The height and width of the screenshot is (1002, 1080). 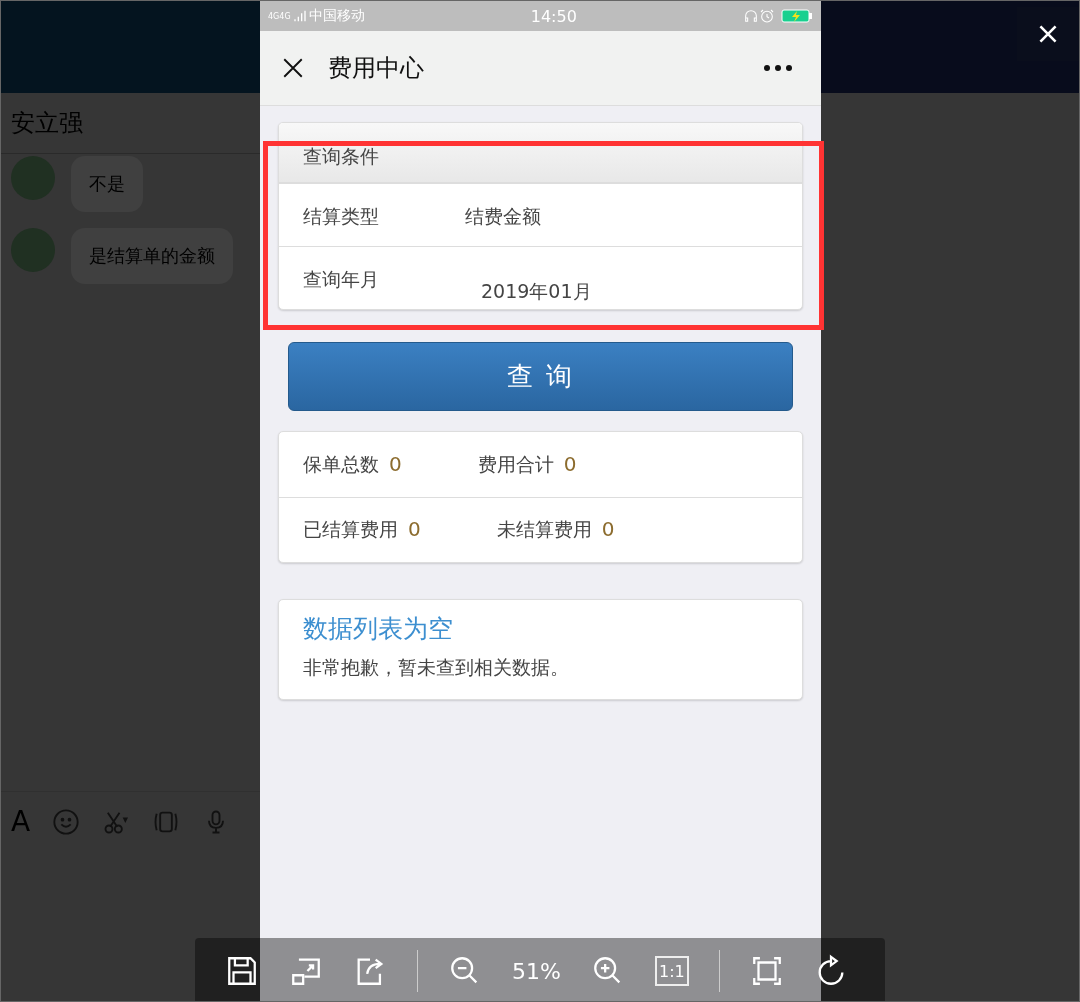 I want to click on field-value: 结费金额, so click(x=503, y=215).